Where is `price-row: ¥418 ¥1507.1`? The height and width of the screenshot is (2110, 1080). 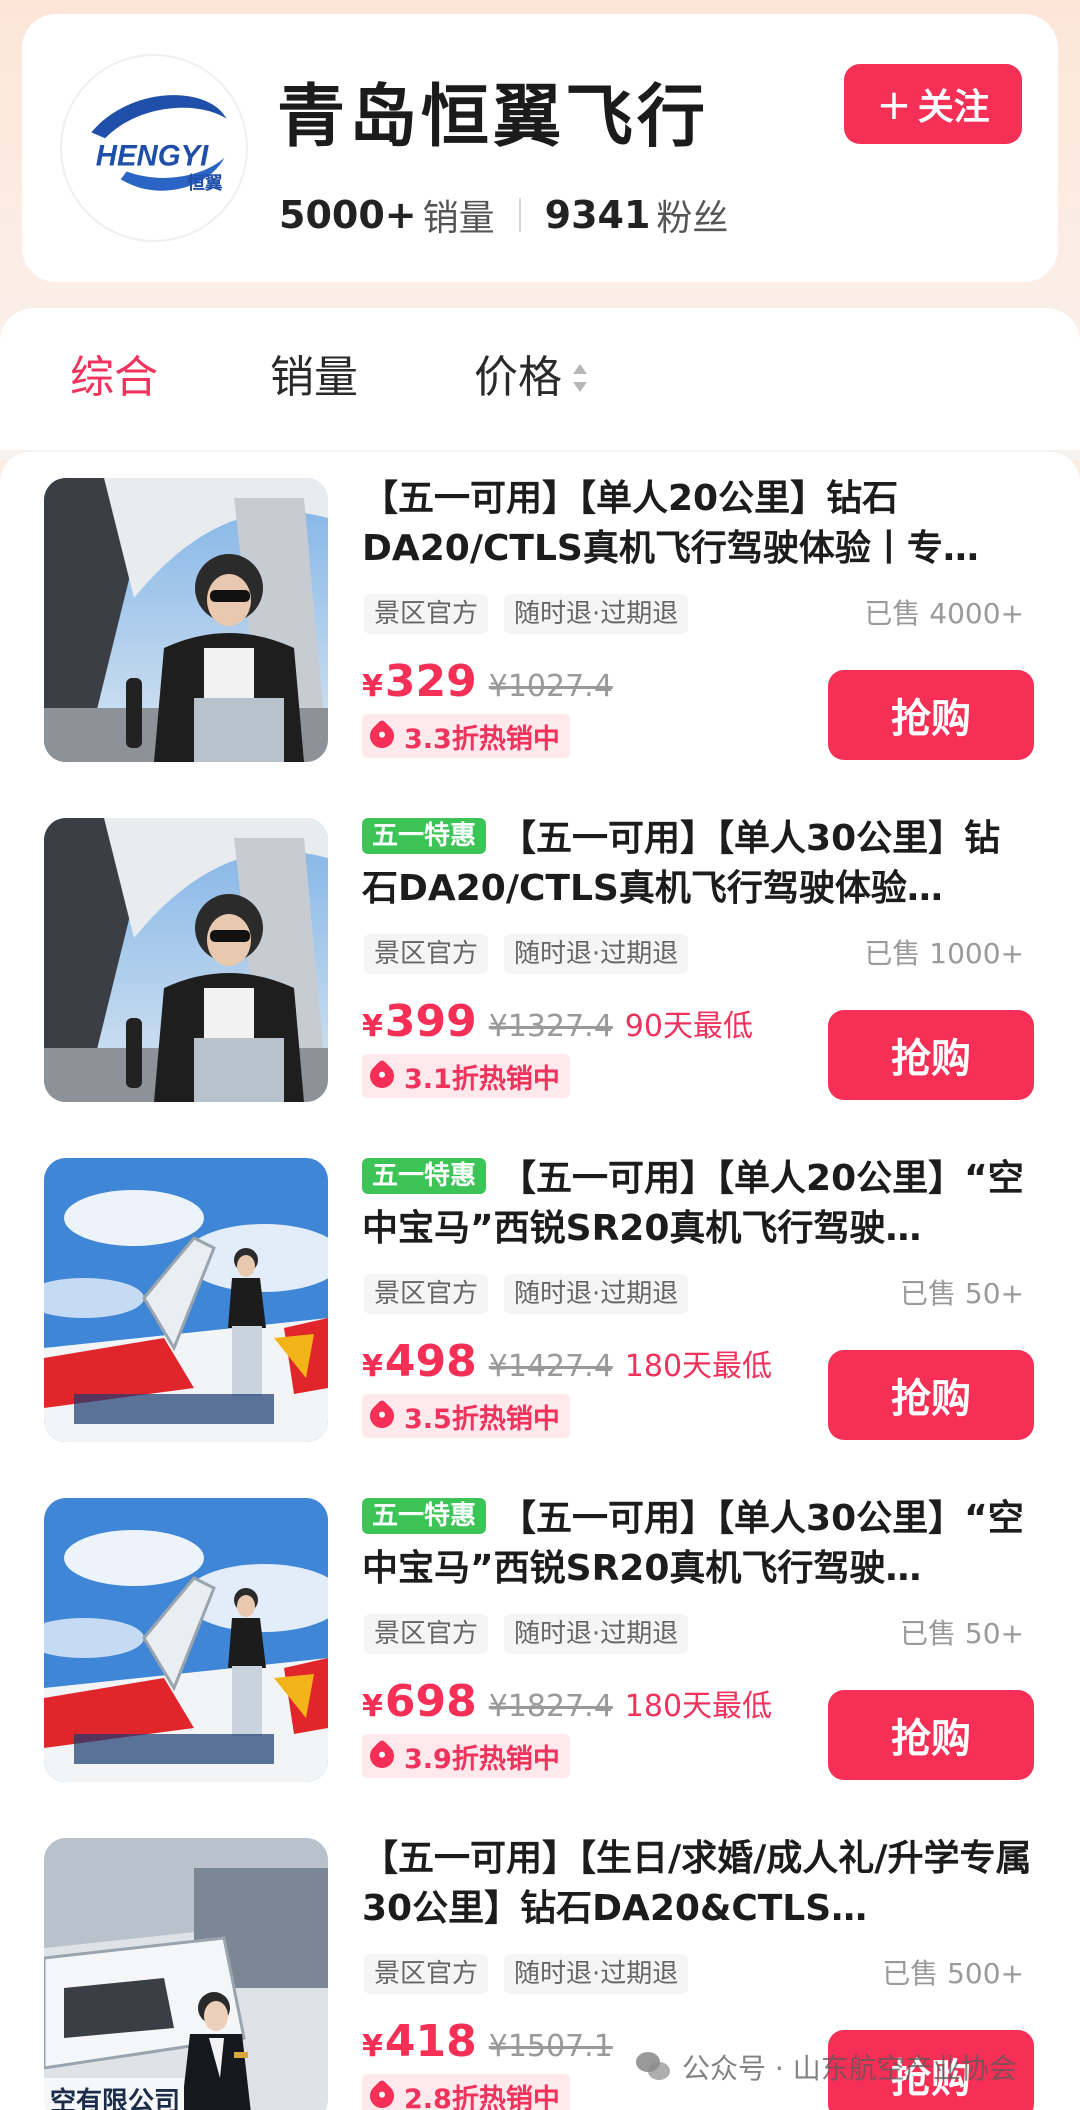
price-row: ¥418 ¥1507.1 is located at coordinates (487, 2041).